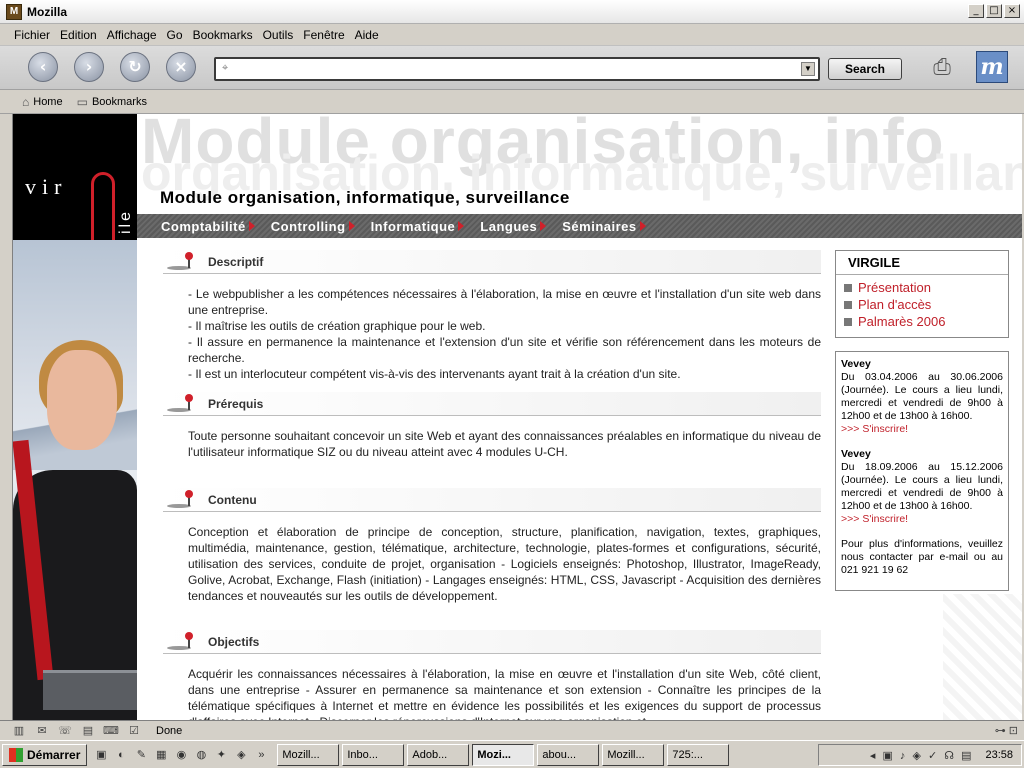  I want to click on sidebar-link-palmares: Palmarès 2006, so click(922, 321).